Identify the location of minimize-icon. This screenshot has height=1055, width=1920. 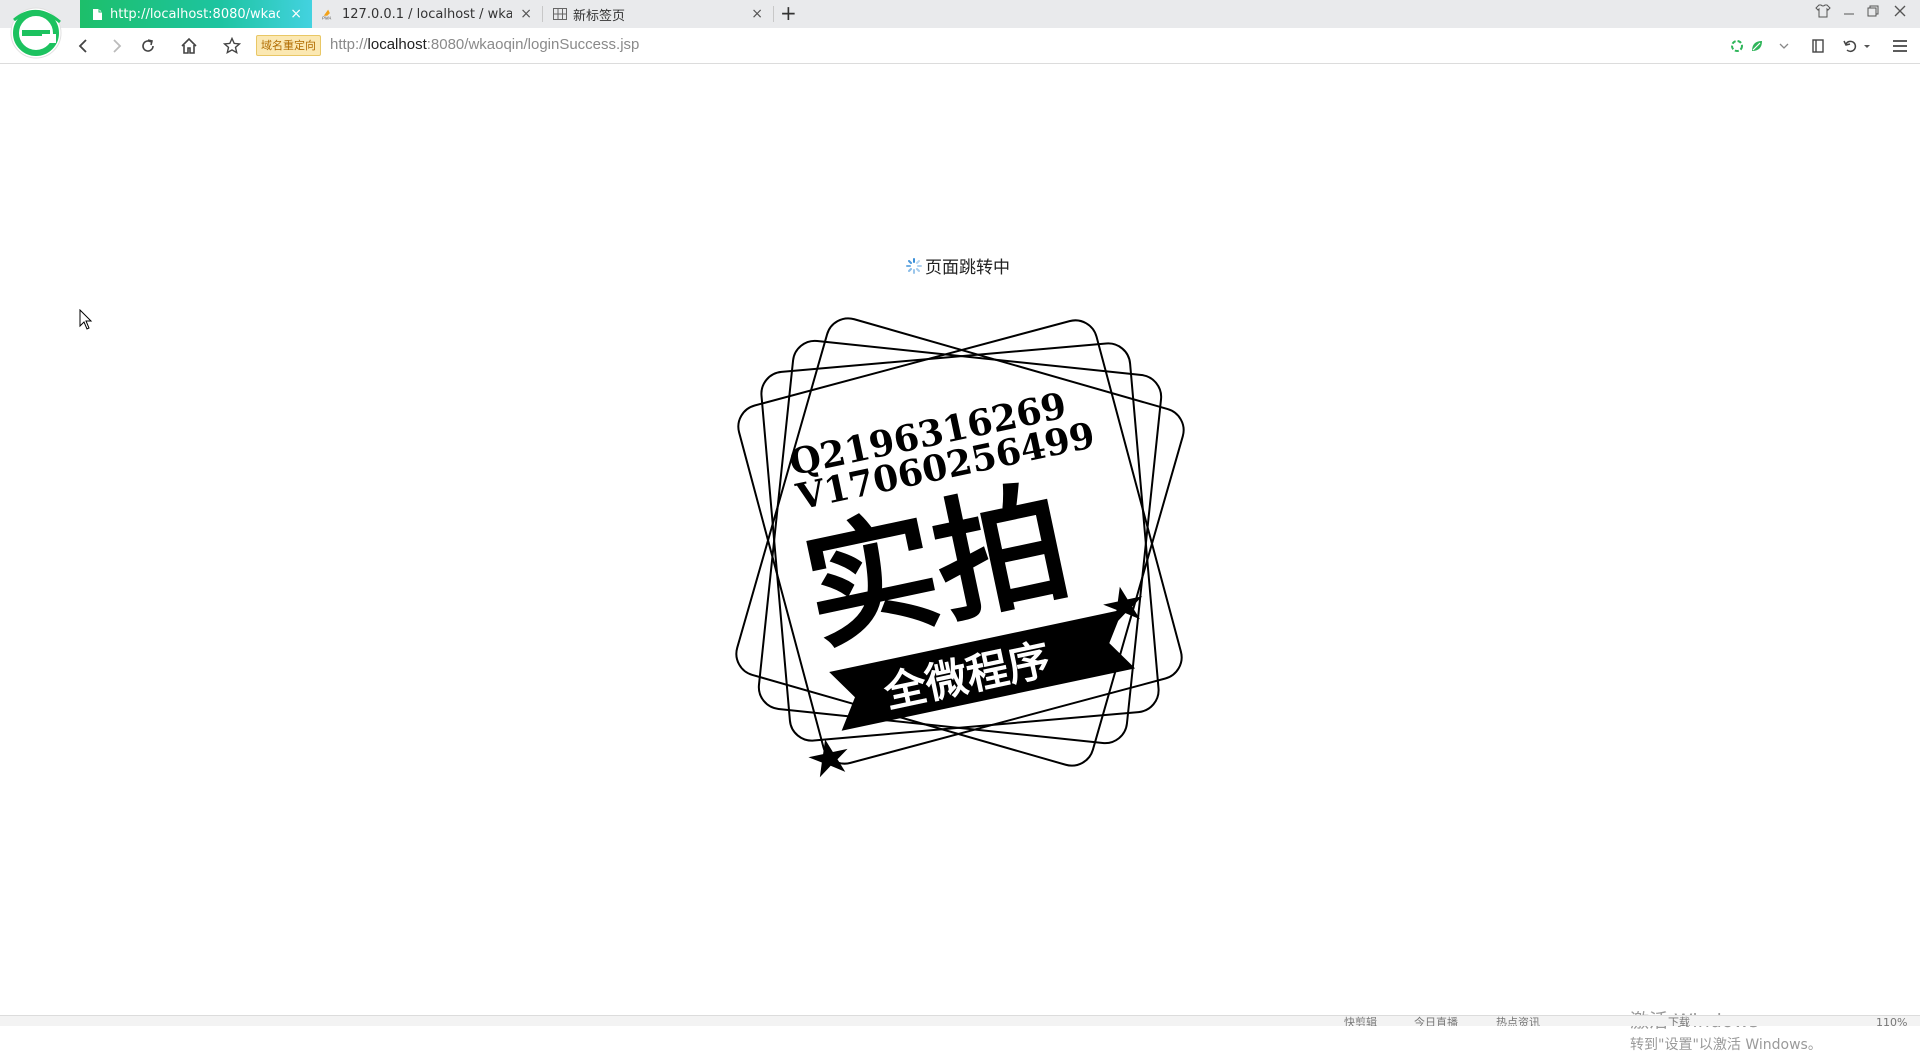
(1849, 14).